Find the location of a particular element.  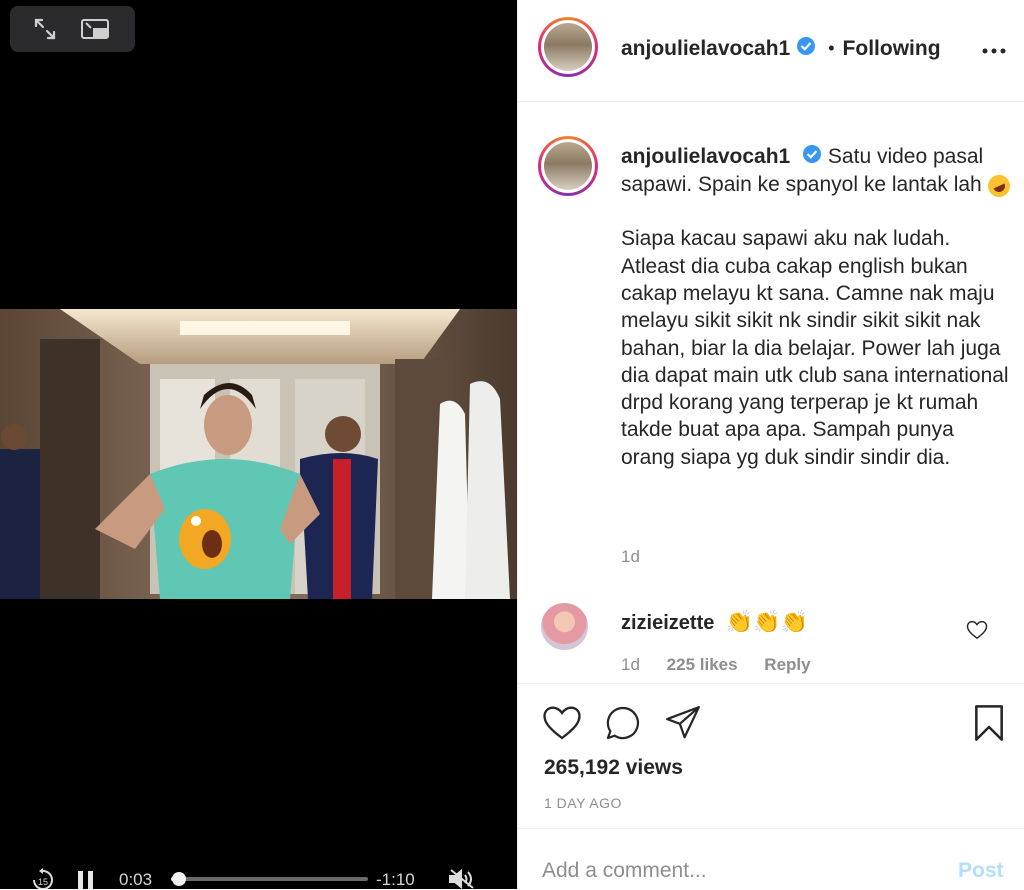

comment-time: 1d is located at coordinates (630, 664).